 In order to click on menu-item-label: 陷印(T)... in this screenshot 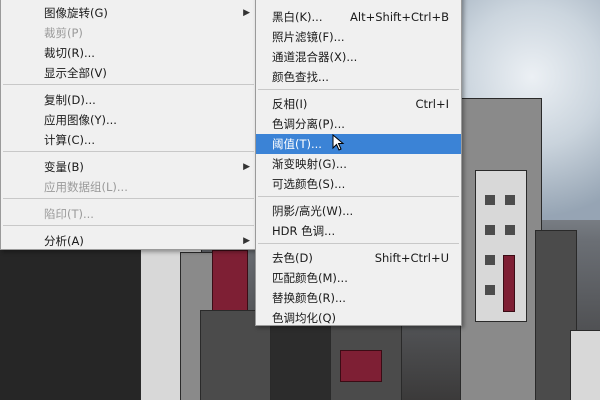, I will do `click(69, 214)`.